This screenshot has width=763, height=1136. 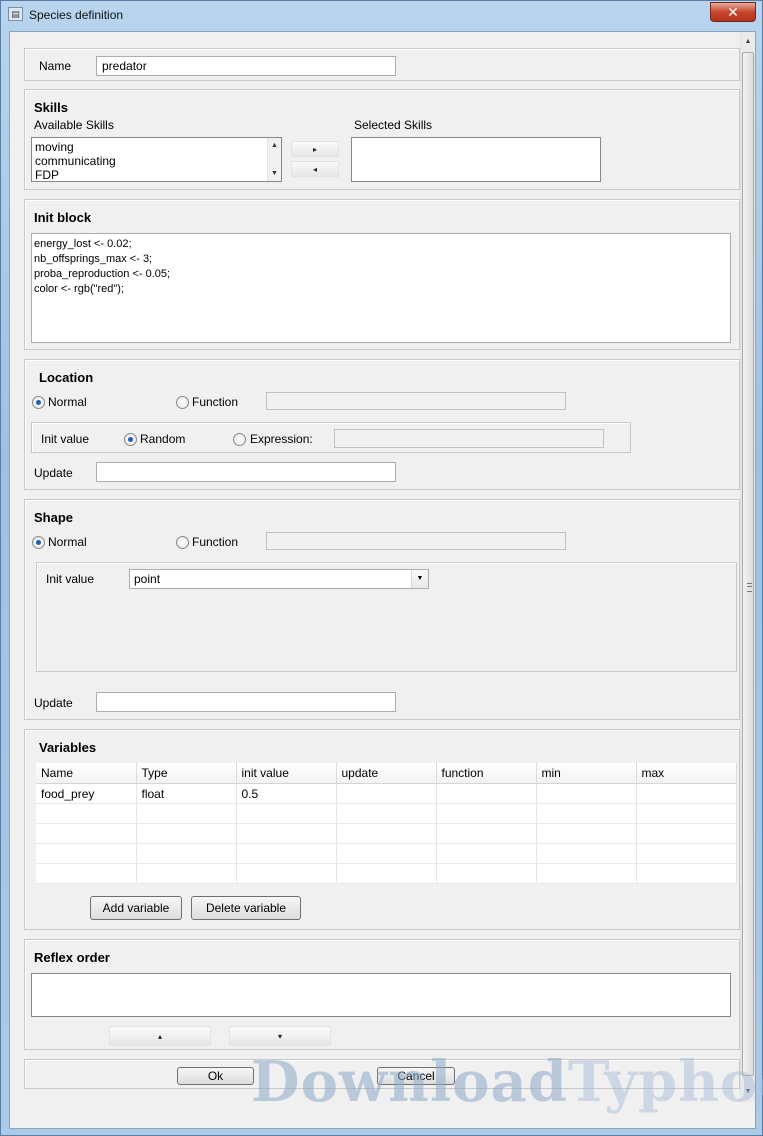 What do you see at coordinates (86, 793) in the screenshot?
I see `table-cell: food_prey` at bounding box center [86, 793].